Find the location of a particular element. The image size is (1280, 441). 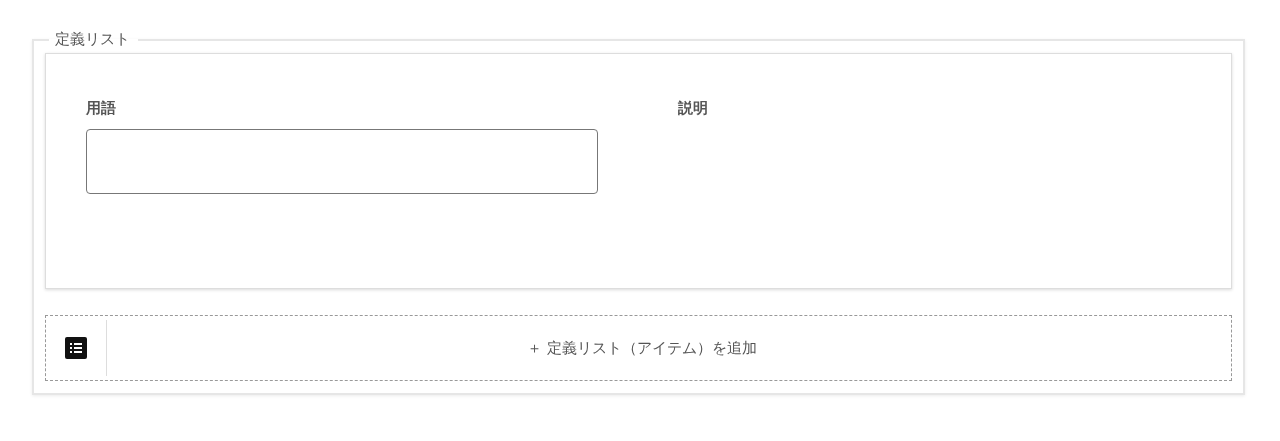

group-legend: 定義リスト is located at coordinates (93, 39).